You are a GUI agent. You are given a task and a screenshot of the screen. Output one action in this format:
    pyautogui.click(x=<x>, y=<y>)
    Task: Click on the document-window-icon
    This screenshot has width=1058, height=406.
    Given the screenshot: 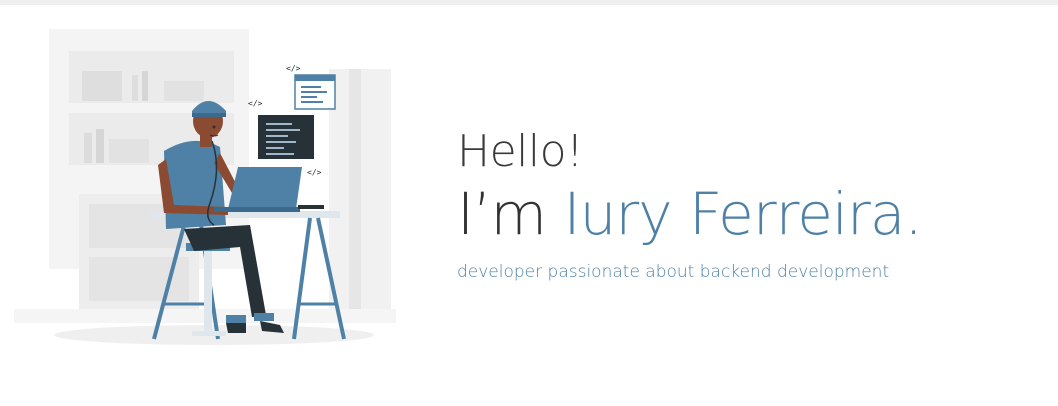 What is the action you would take?
    pyautogui.click(x=315, y=92)
    